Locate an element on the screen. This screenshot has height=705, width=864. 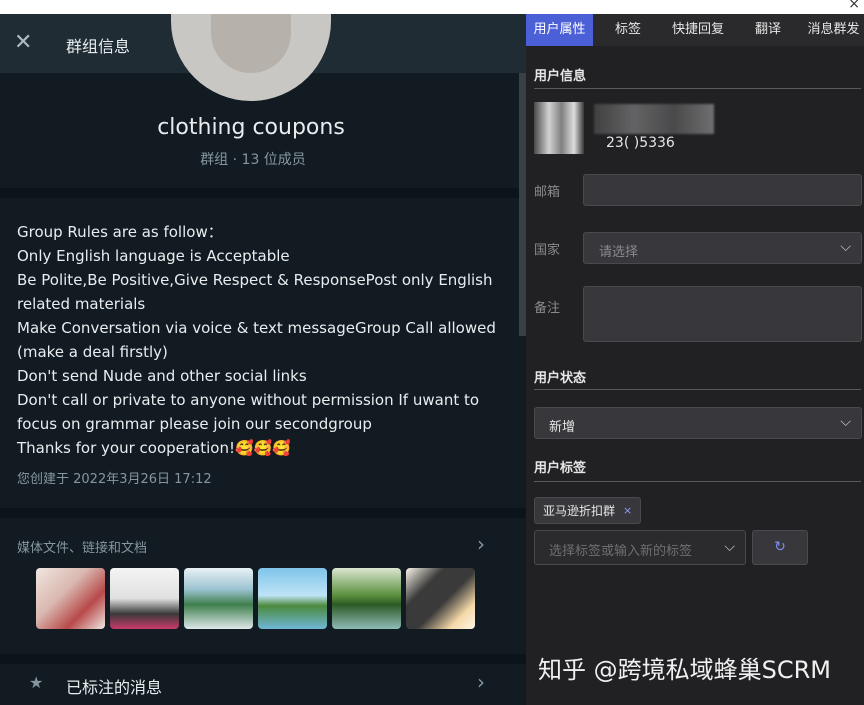
user-name-redacted is located at coordinates (654, 119).